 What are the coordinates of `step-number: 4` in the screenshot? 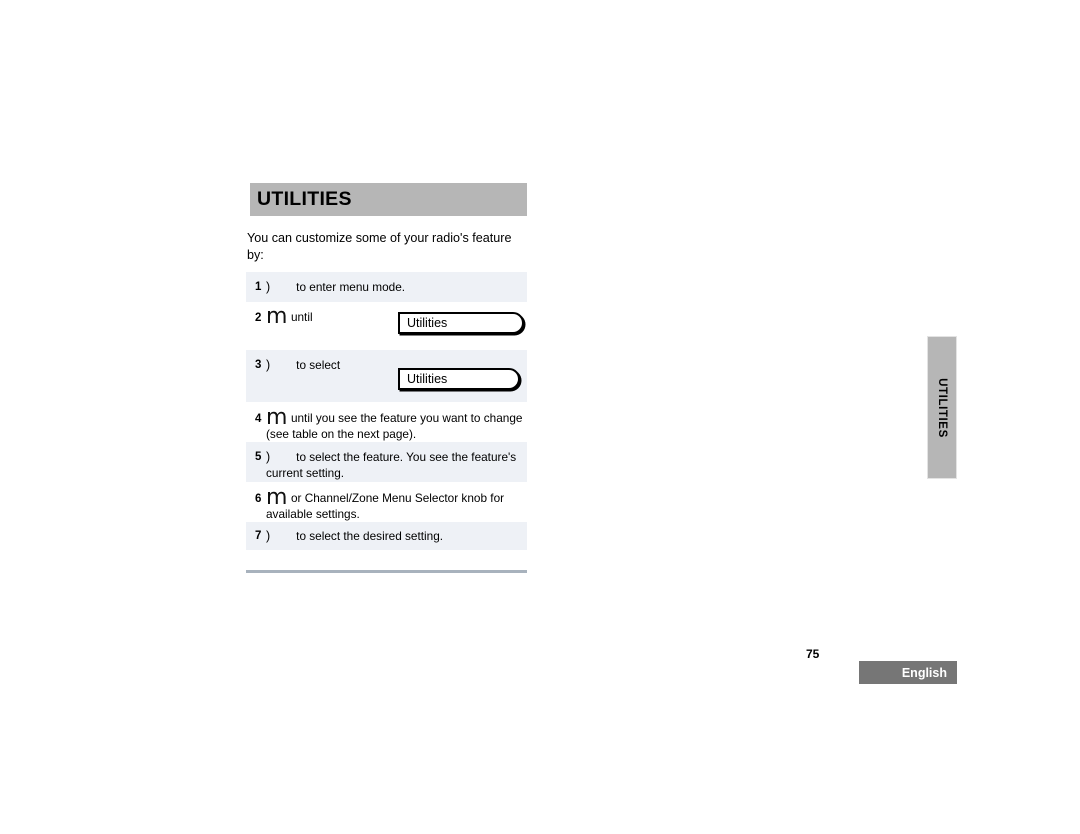 It's located at (258, 419).